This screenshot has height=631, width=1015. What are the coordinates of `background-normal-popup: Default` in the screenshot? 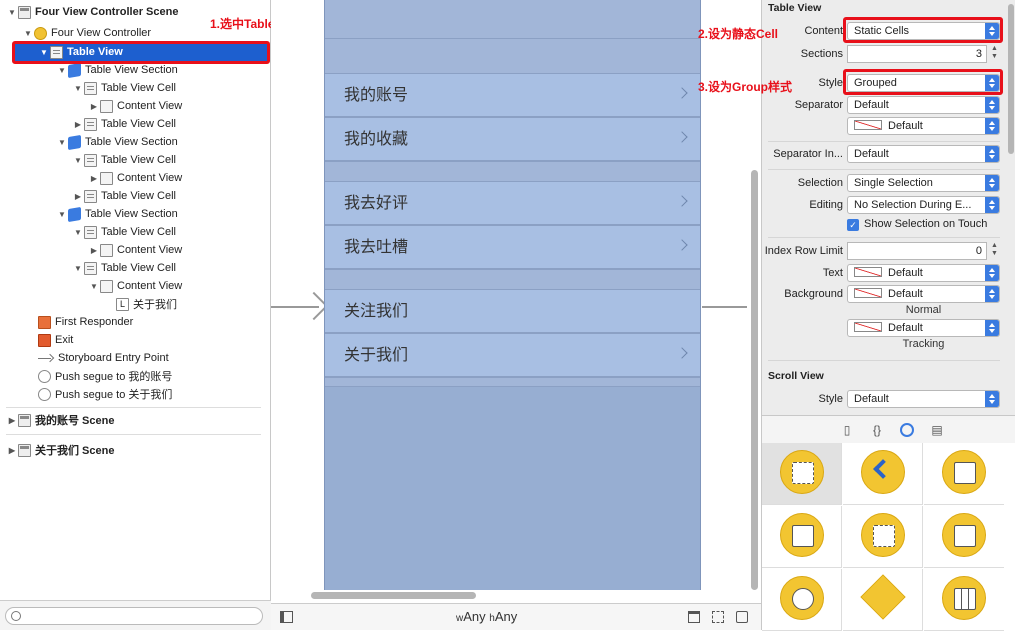 It's located at (923, 294).